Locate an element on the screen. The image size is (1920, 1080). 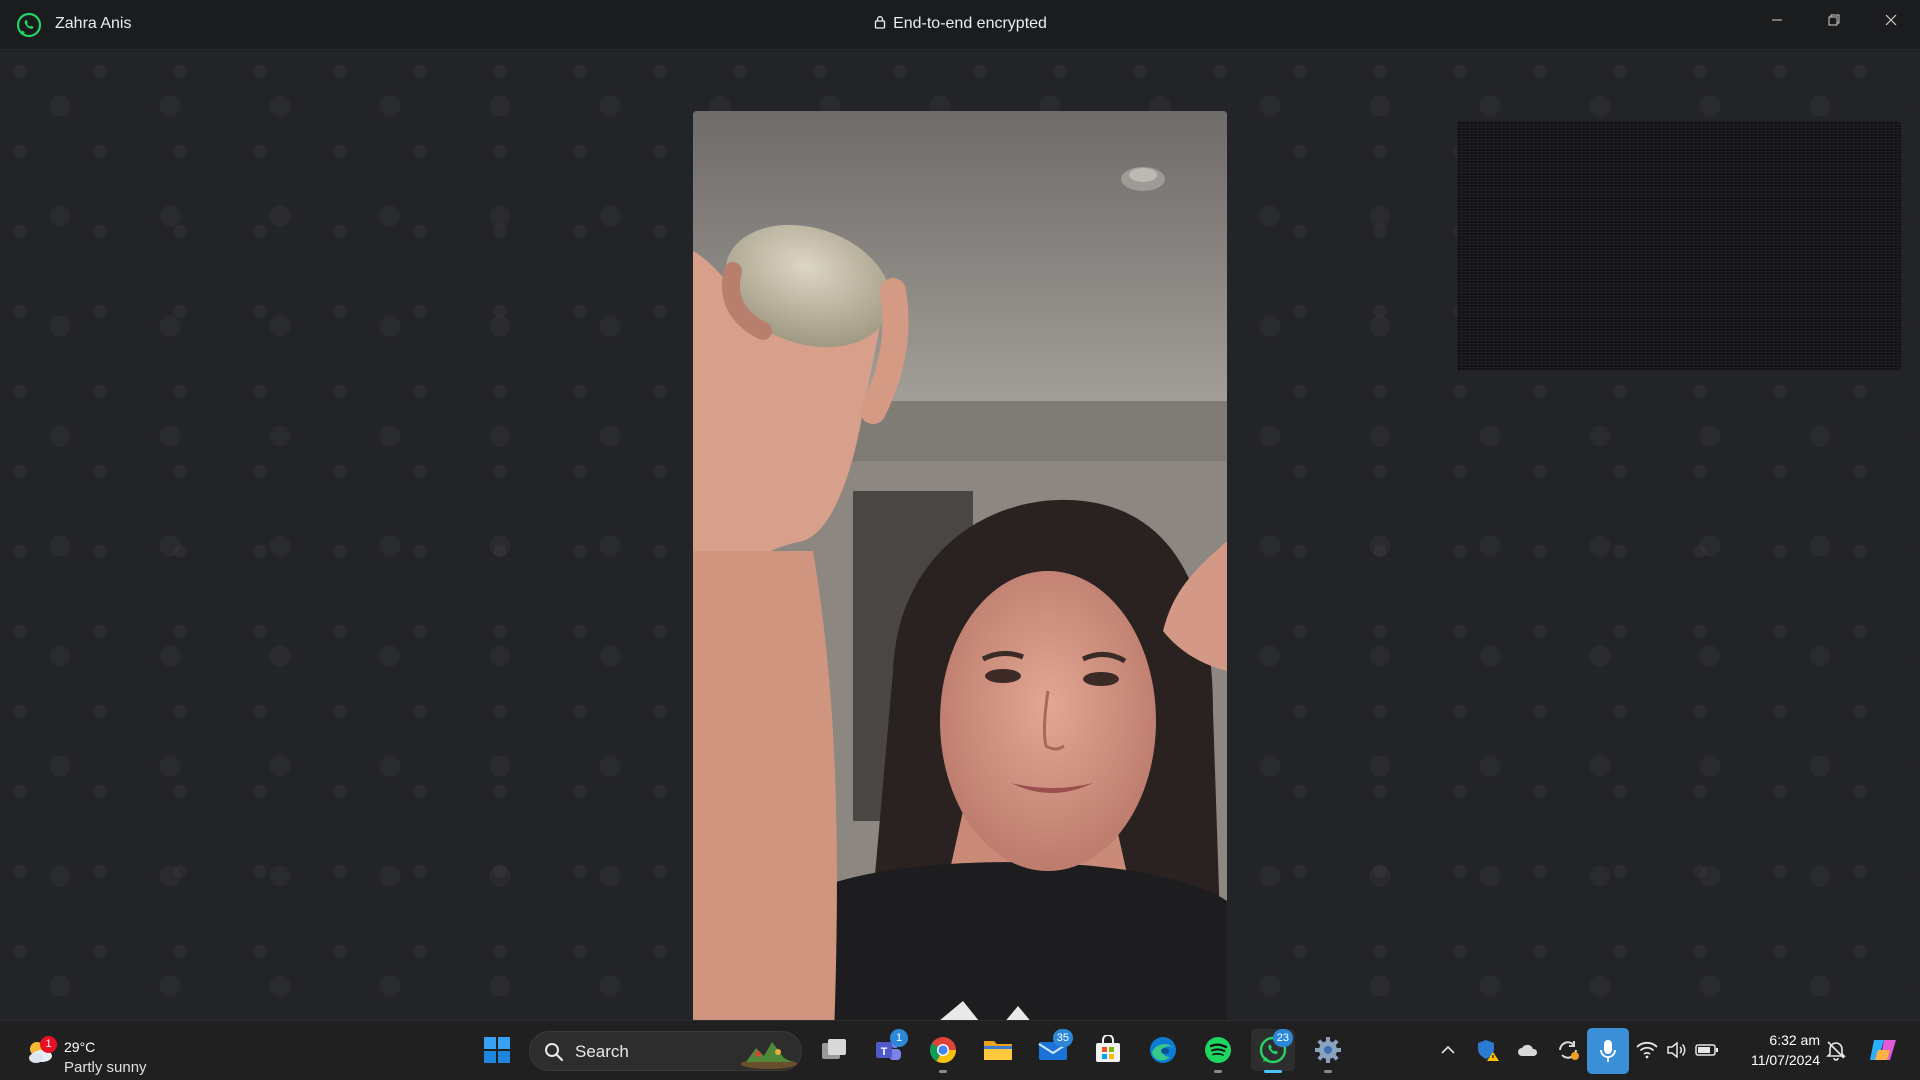
tray-sync is located at coordinates (1568, 1050).